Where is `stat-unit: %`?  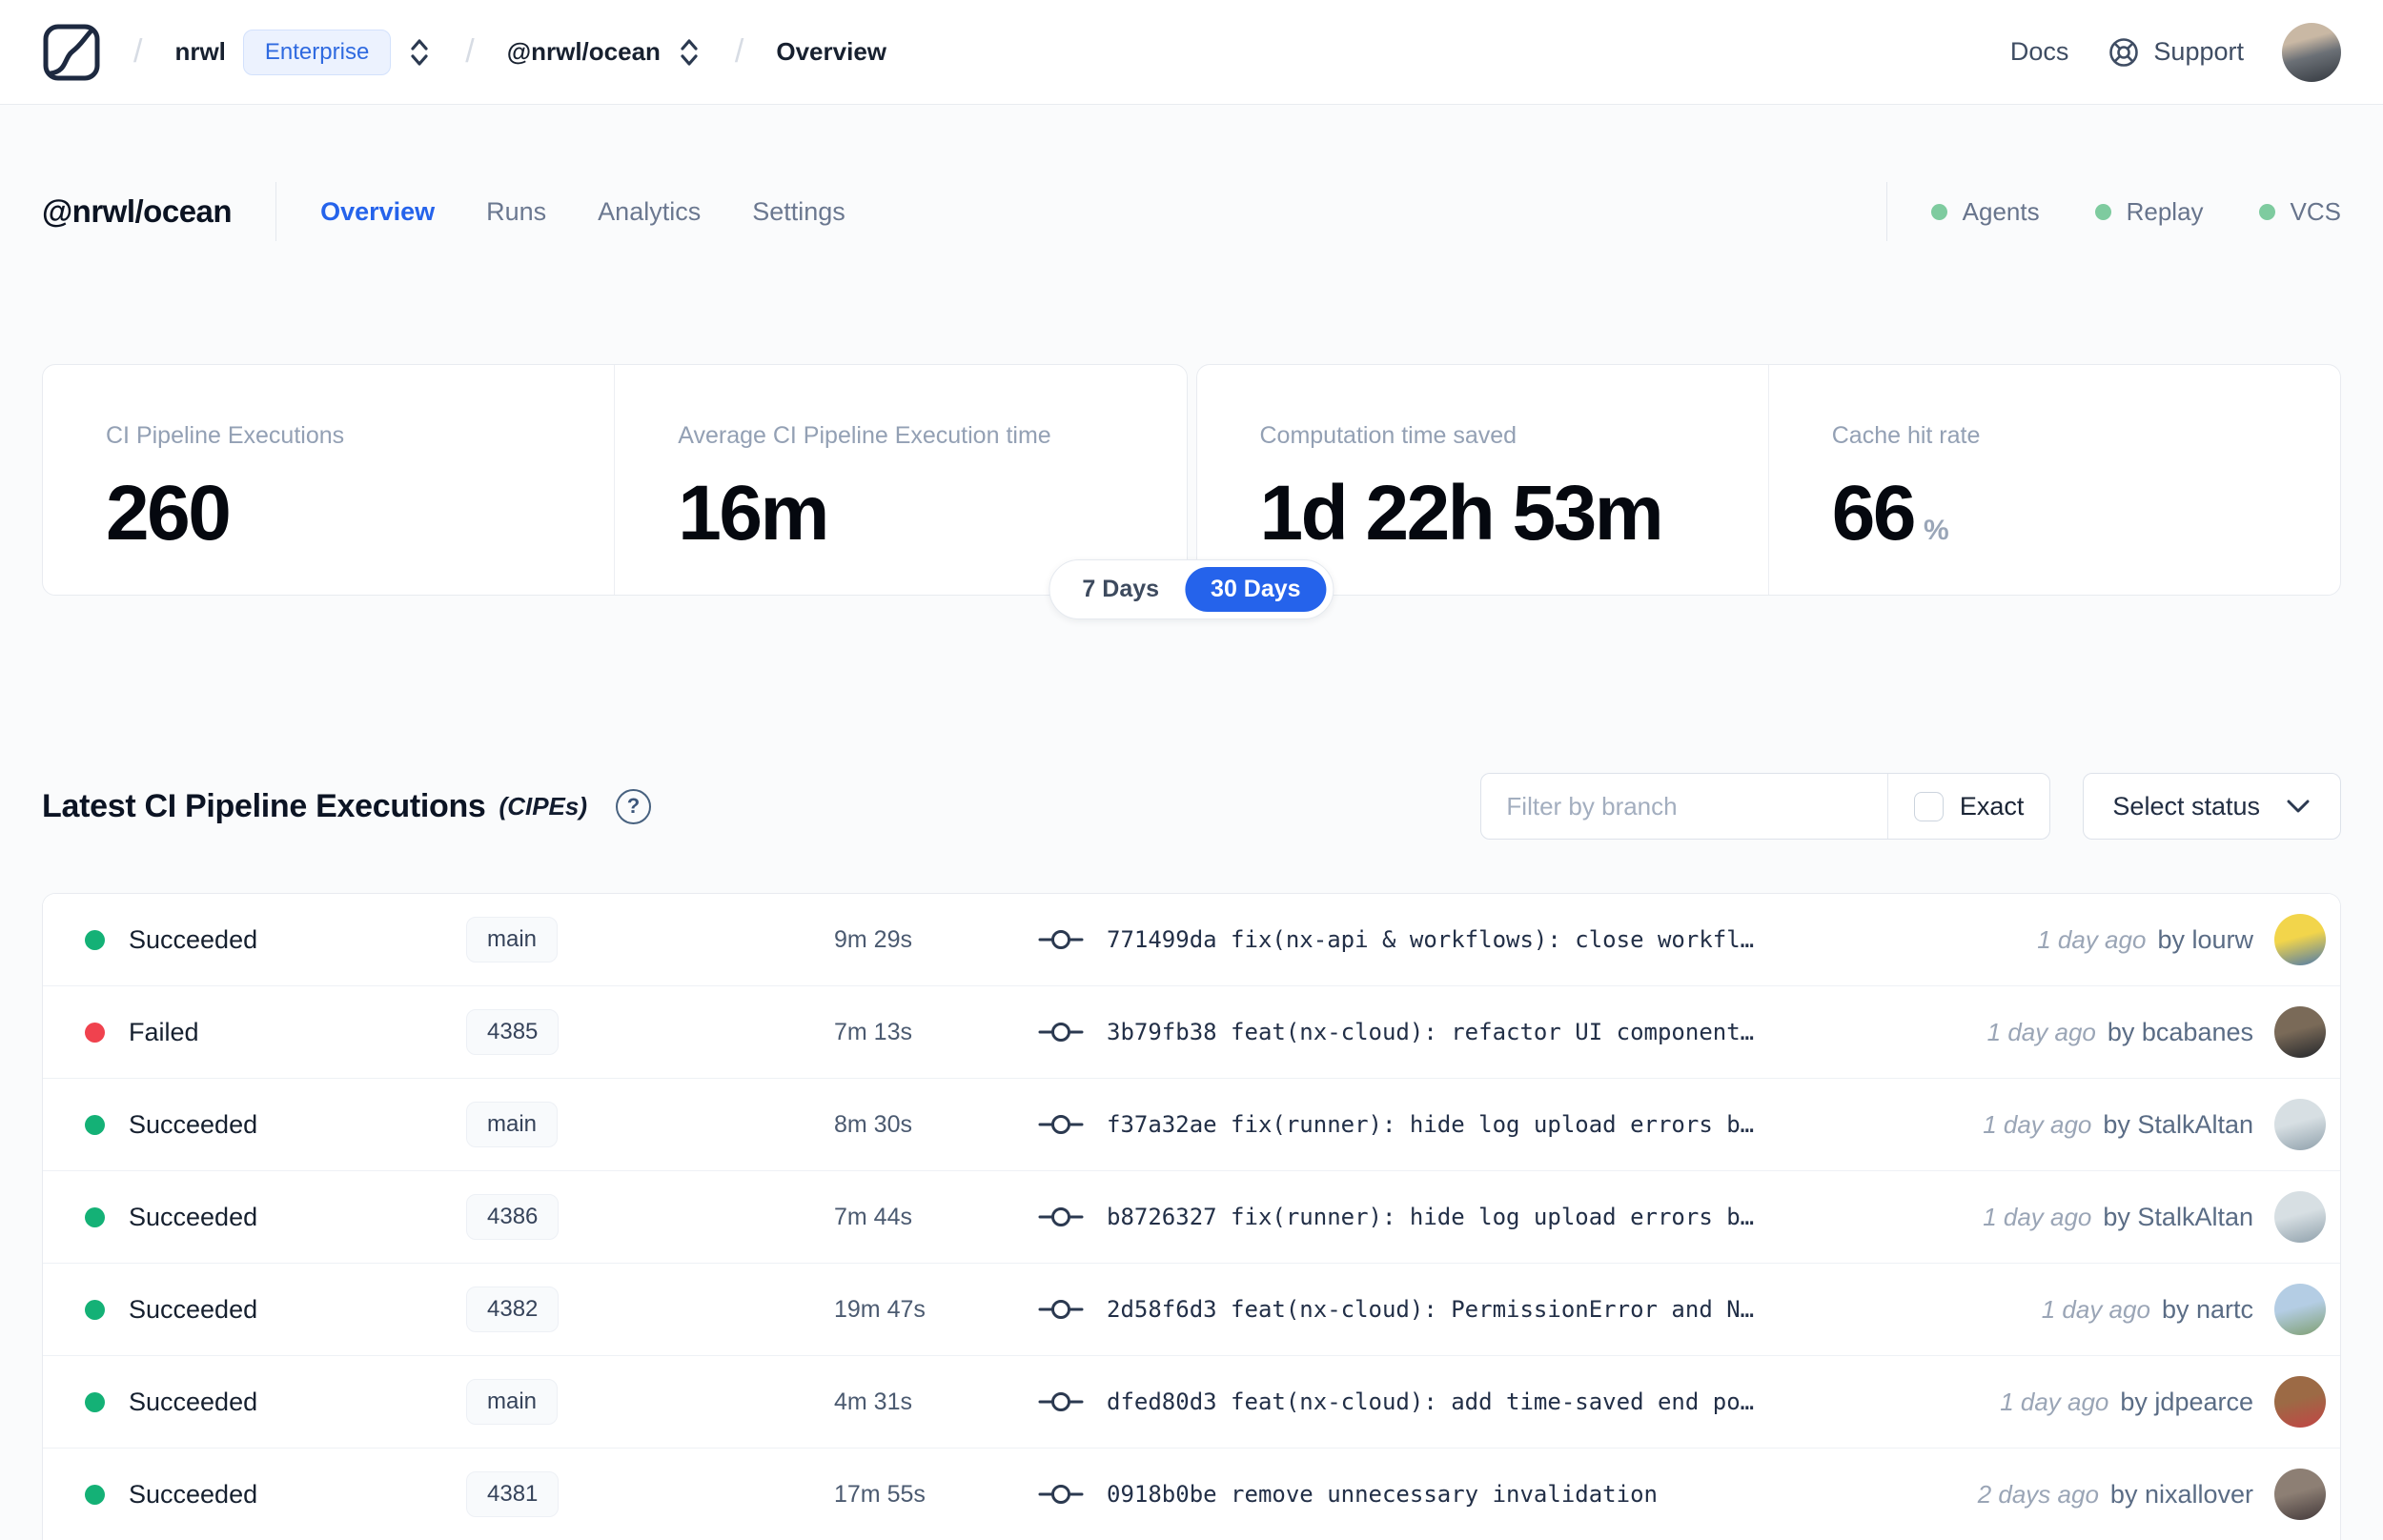 stat-unit: % is located at coordinates (1936, 530).